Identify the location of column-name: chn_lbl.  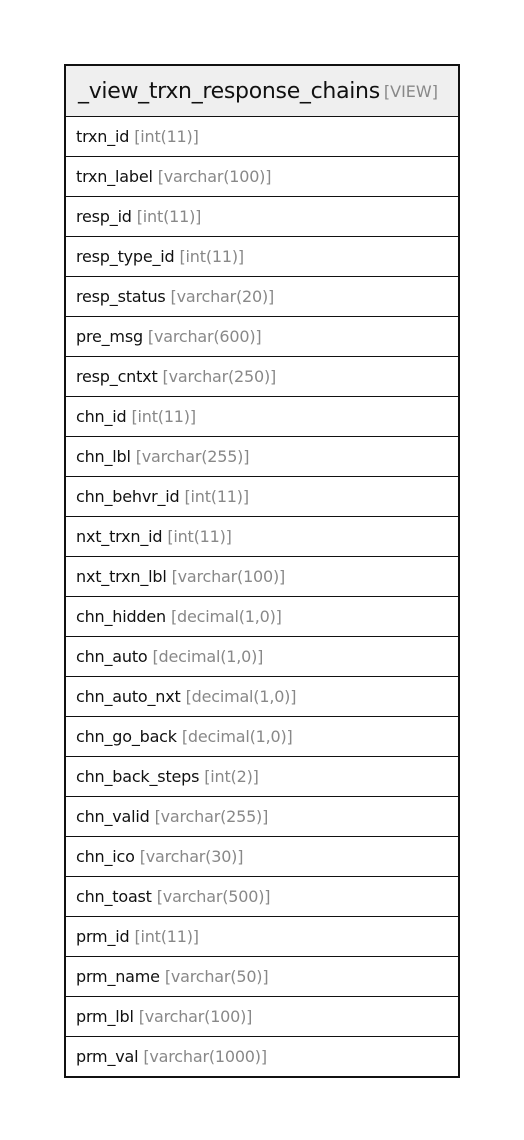
(103, 456).